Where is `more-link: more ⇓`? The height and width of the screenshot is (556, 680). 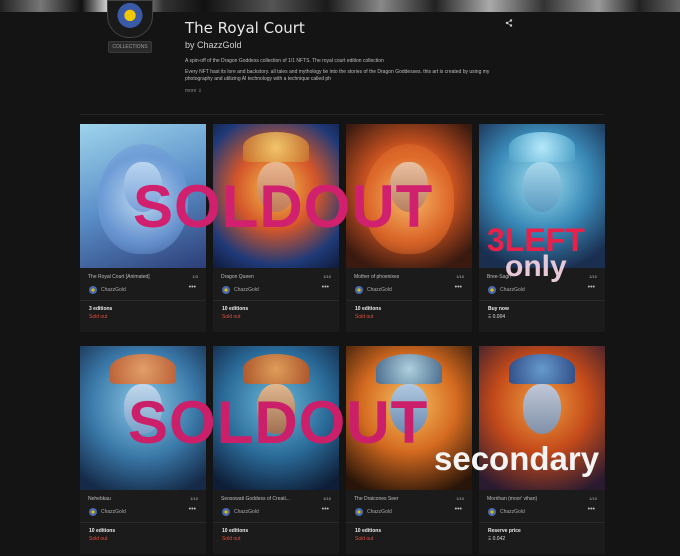 more-link: more ⇓ is located at coordinates (193, 91).